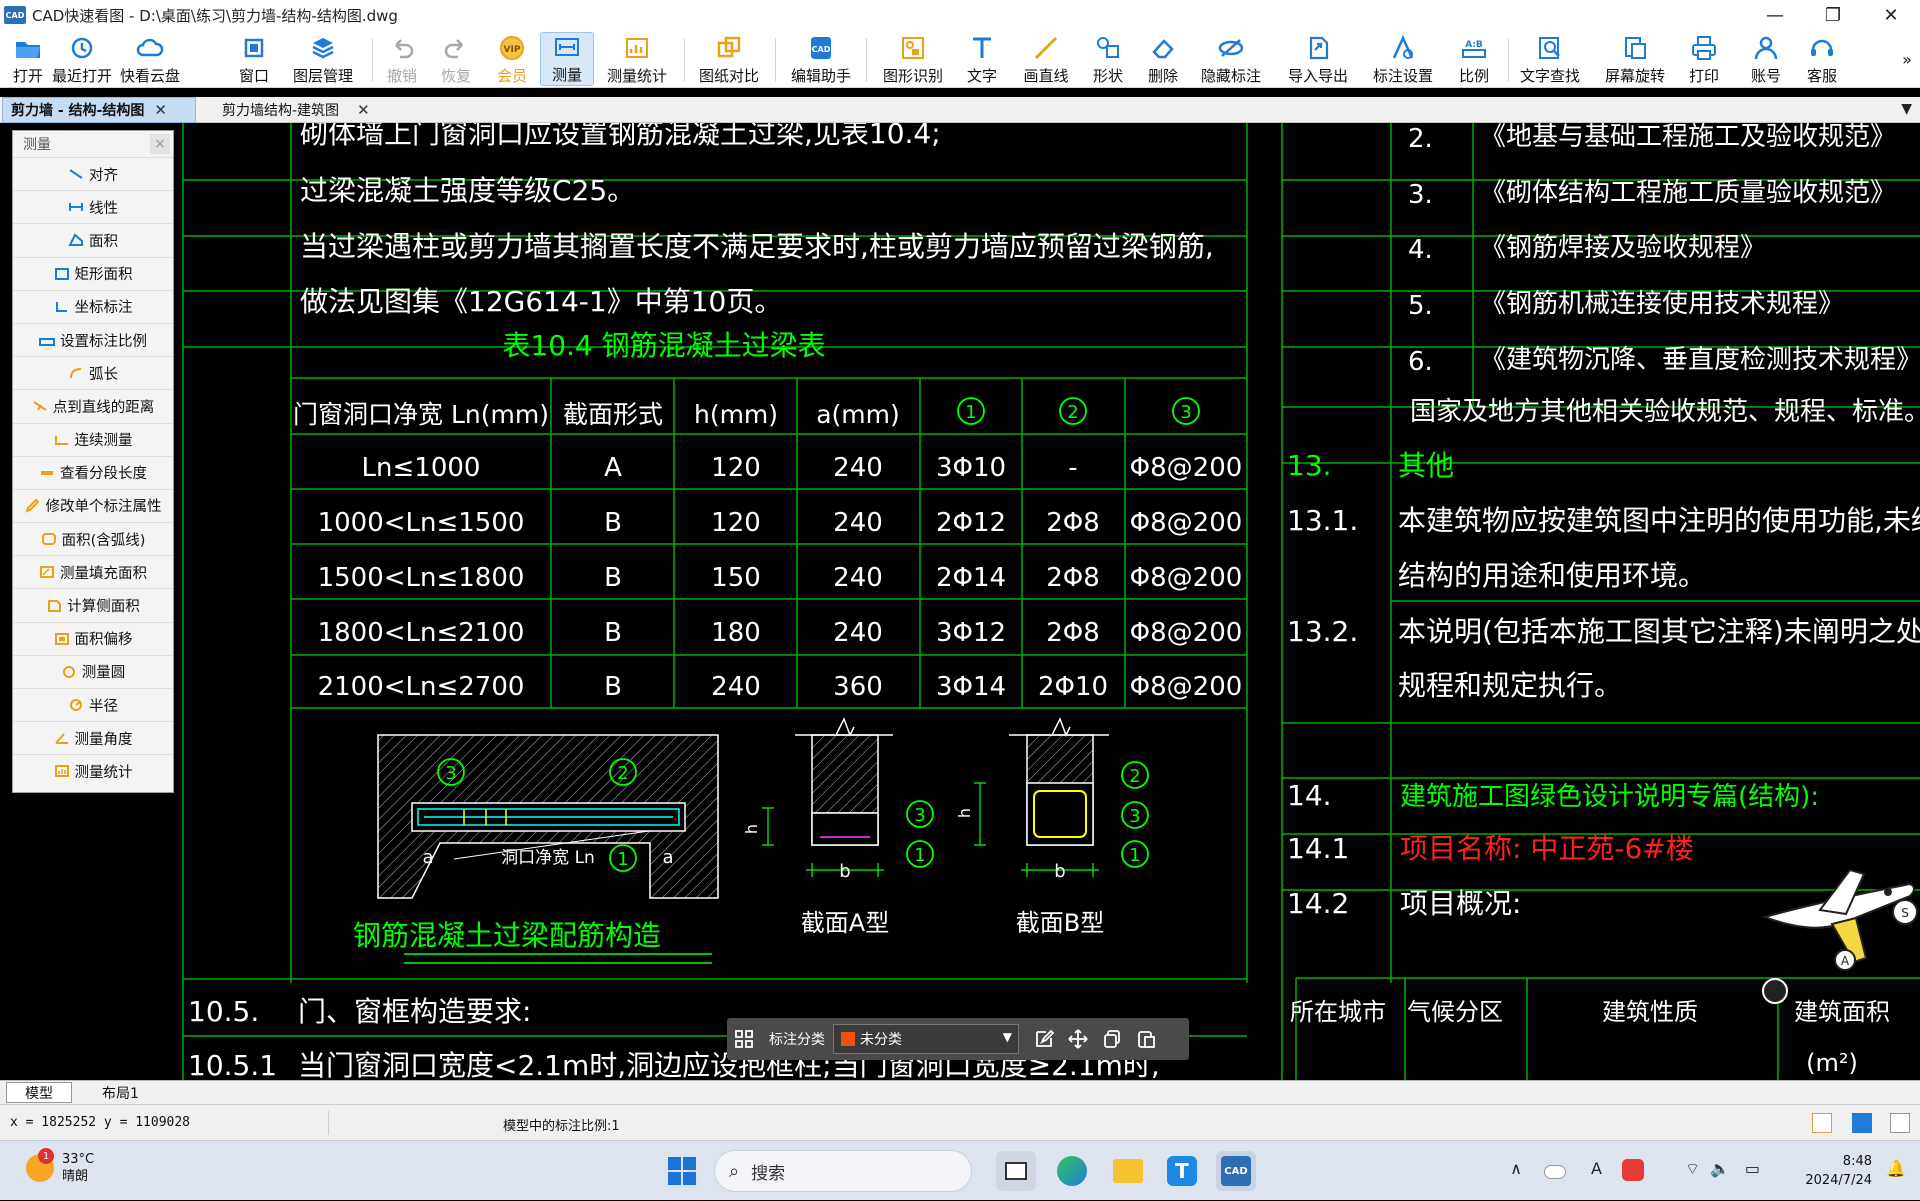 The image size is (1920, 1201). What do you see at coordinates (1840, 917) in the screenshot?
I see `mascot-plane-icon: S A` at bounding box center [1840, 917].